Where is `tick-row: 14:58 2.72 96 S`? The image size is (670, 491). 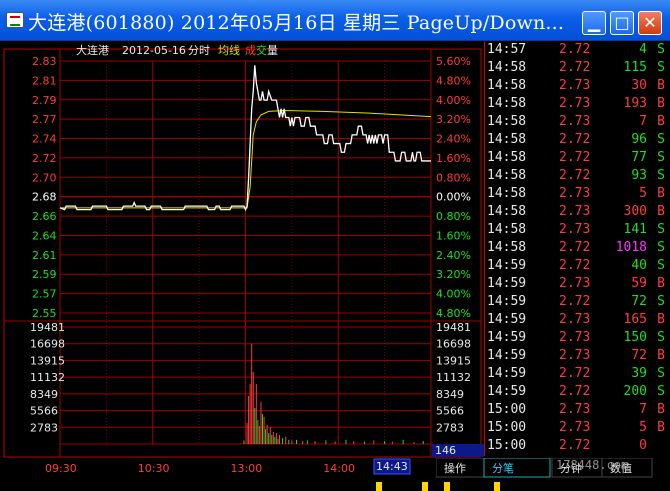 tick-row: 14:58 2.72 96 S is located at coordinates (577, 140).